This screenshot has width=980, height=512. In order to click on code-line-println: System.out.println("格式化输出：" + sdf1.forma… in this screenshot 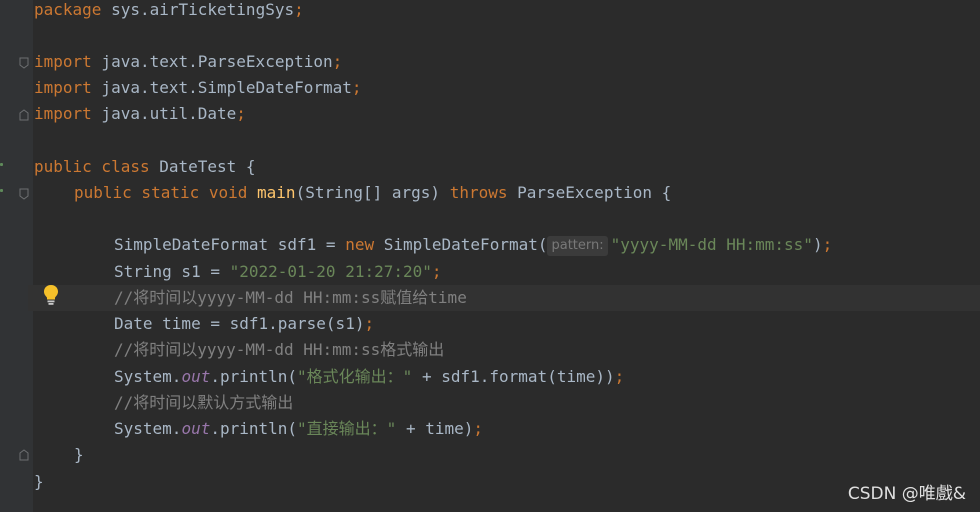, I will do `click(547, 377)`.